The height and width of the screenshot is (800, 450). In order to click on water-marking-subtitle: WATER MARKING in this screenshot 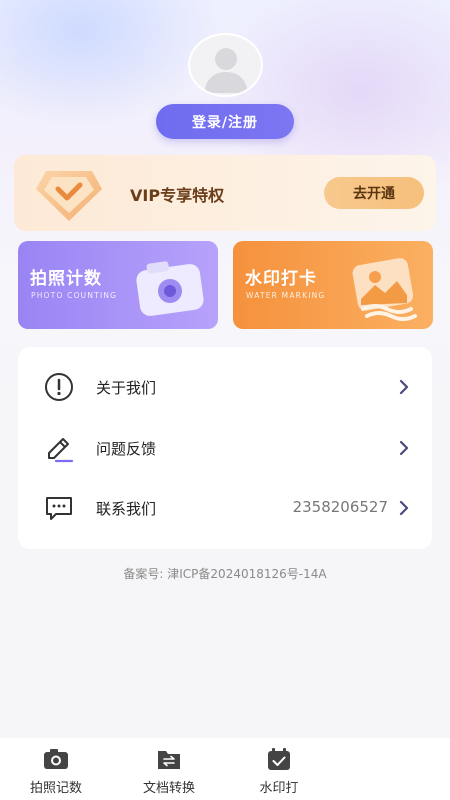, I will do `click(286, 295)`.